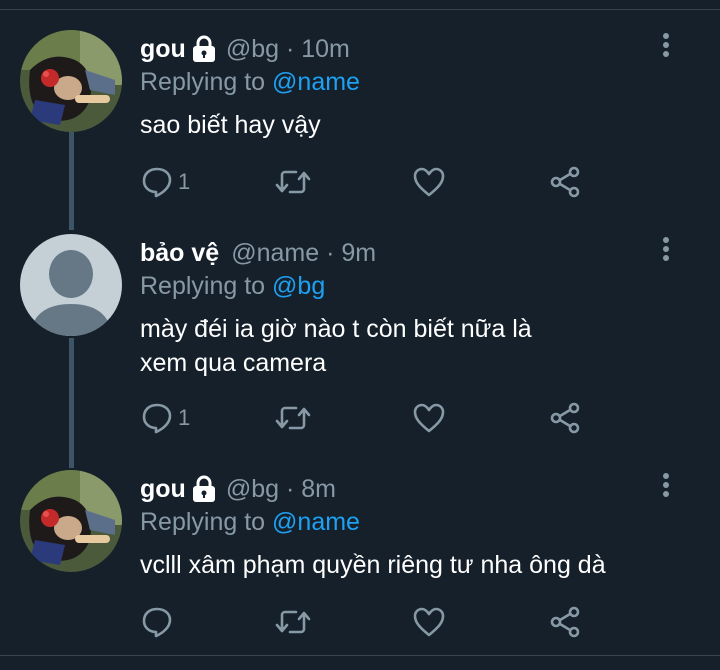  Describe the element at coordinates (336, 329) in the screenshot. I see `tweet-text-line: mày đéi ia giờ nào t còn biết nữa là` at that location.